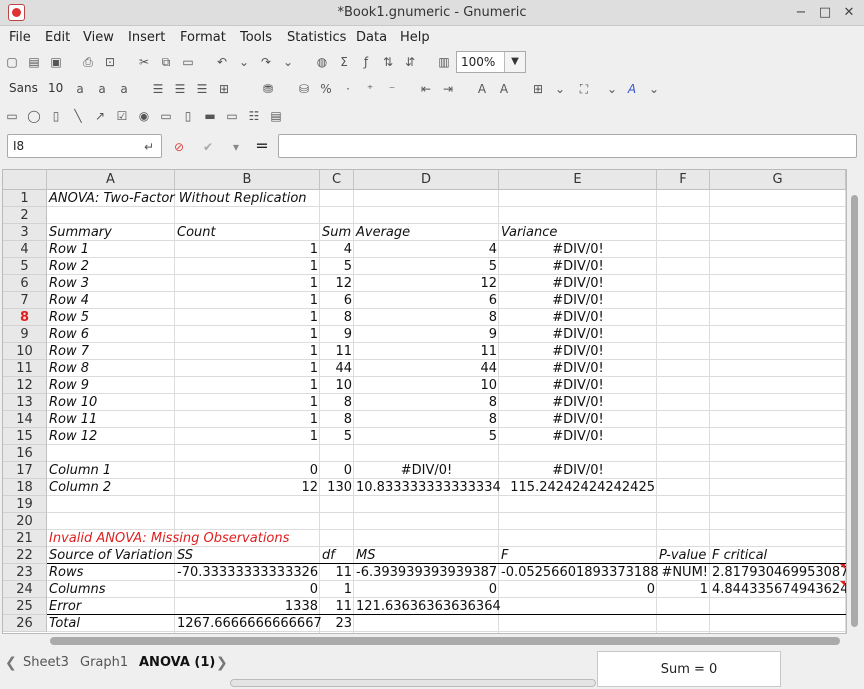 The height and width of the screenshot is (689, 864). What do you see at coordinates (25, 300) in the screenshot?
I see `row-header-7: 7` at bounding box center [25, 300].